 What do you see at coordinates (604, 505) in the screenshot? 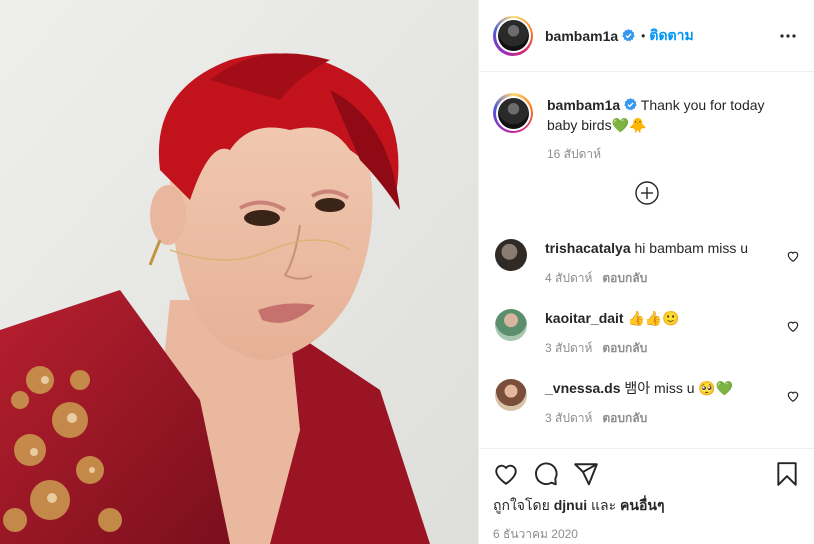
I see `likes-and: และ` at bounding box center [604, 505].